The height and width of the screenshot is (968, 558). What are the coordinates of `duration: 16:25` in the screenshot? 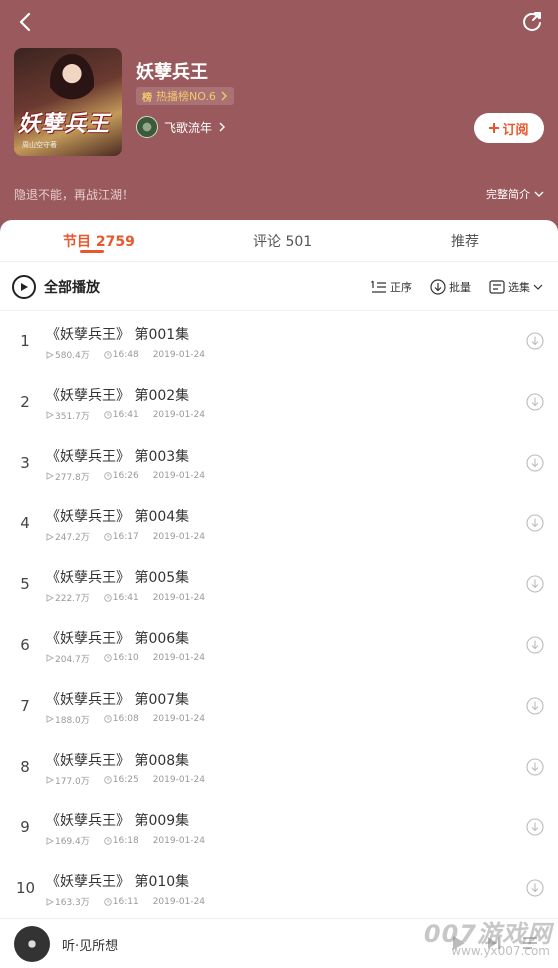 It's located at (121, 780).